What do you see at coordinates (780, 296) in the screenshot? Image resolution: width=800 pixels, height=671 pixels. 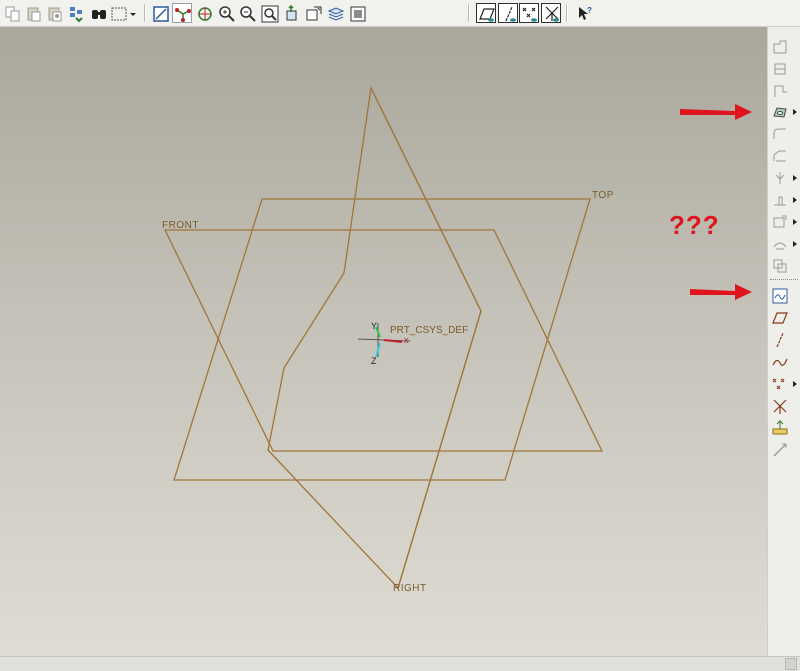 I see `sketch-tool-icon` at bounding box center [780, 296].